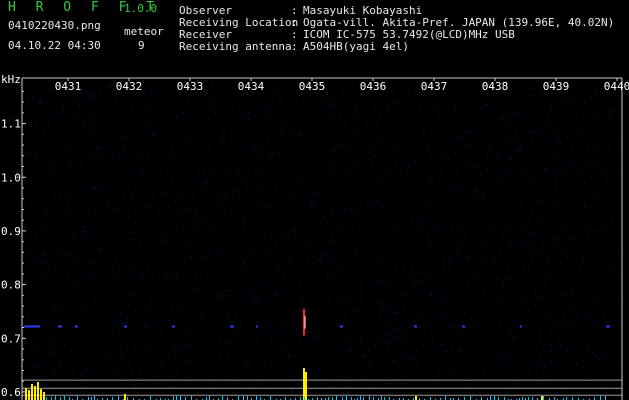 The image size is (629, 400). Describe the element at coordinates (11, 285) in the screenshot. I see `y-tick-label: 0.8` at that location.